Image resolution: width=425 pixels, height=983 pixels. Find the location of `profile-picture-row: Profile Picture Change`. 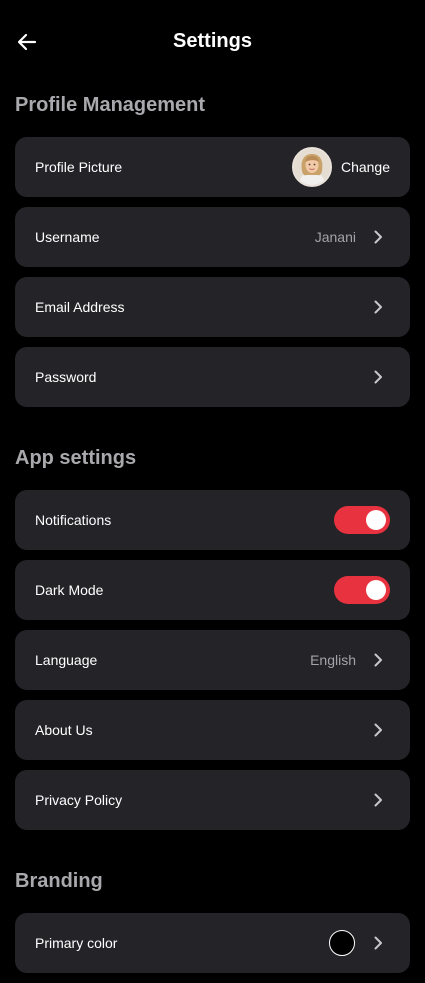

profile-picture-row: Profile Picture Change is located at coordinates (212, 167).